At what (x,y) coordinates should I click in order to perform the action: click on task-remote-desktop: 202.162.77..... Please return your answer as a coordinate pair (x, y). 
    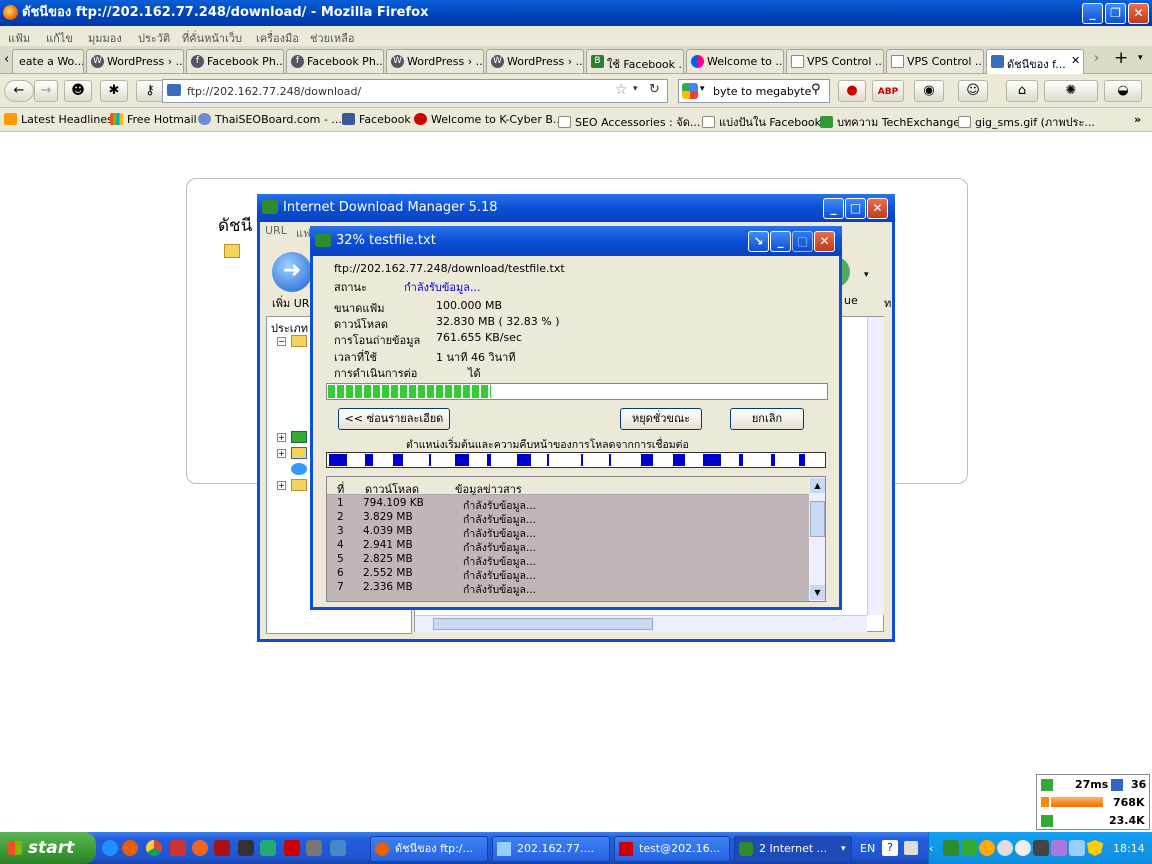
    Looking at the image, I should click on (551, 849).